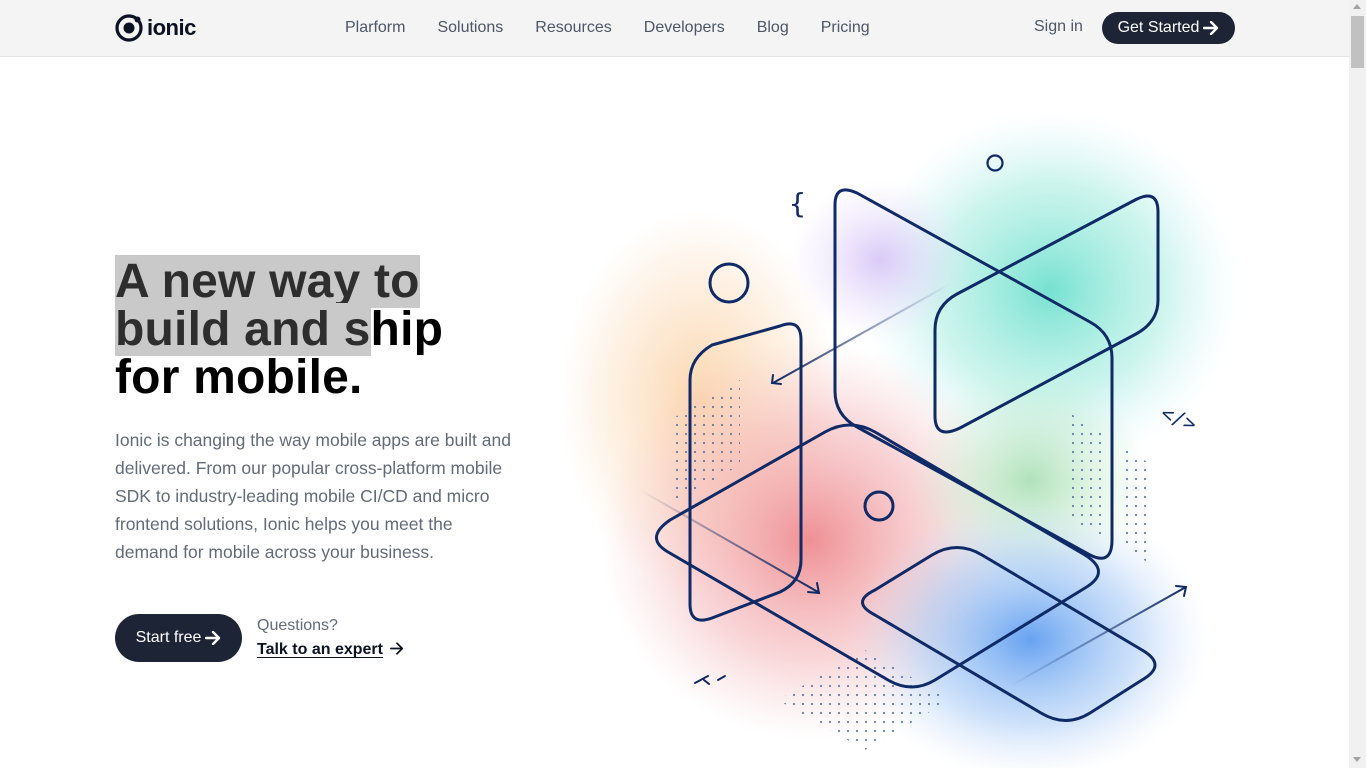 The image size is (1366, 768). Describe the element at coordinates (797, 203) in the screenshot. I see `code-brace-glyph: {` at that location.